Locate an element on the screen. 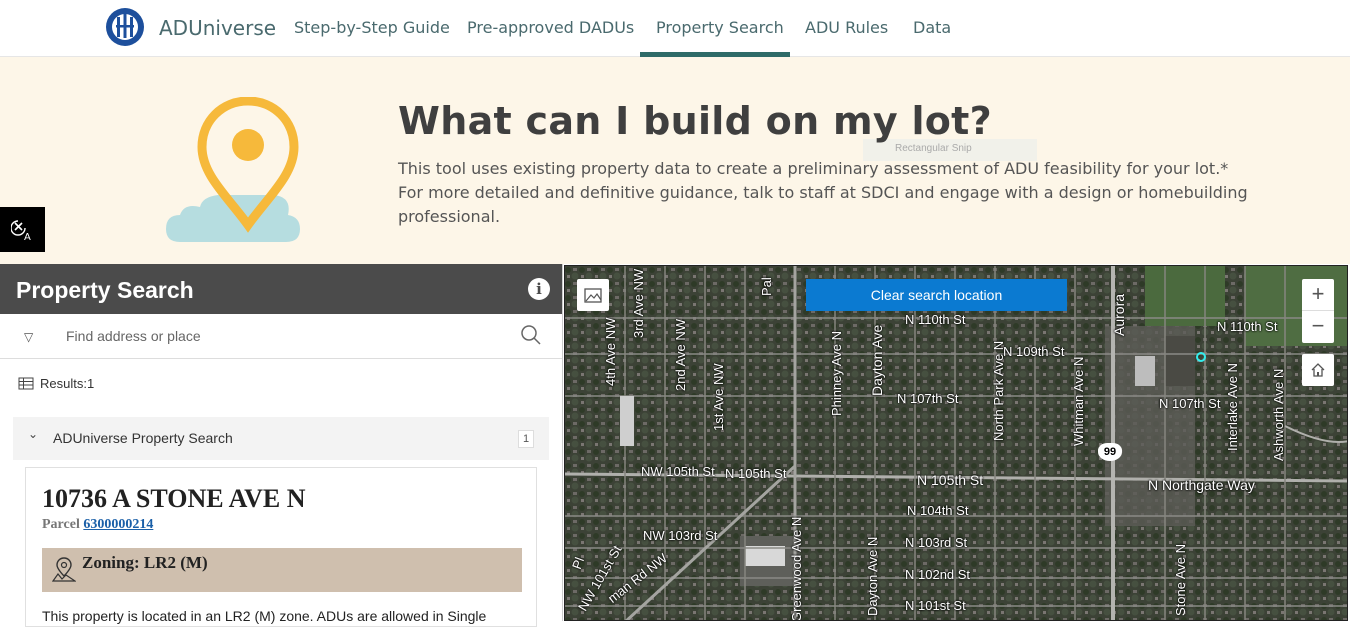 Image resolution: width=1350 pixels, height=627 pixels. image-icon is located at coordinates (593, 295).